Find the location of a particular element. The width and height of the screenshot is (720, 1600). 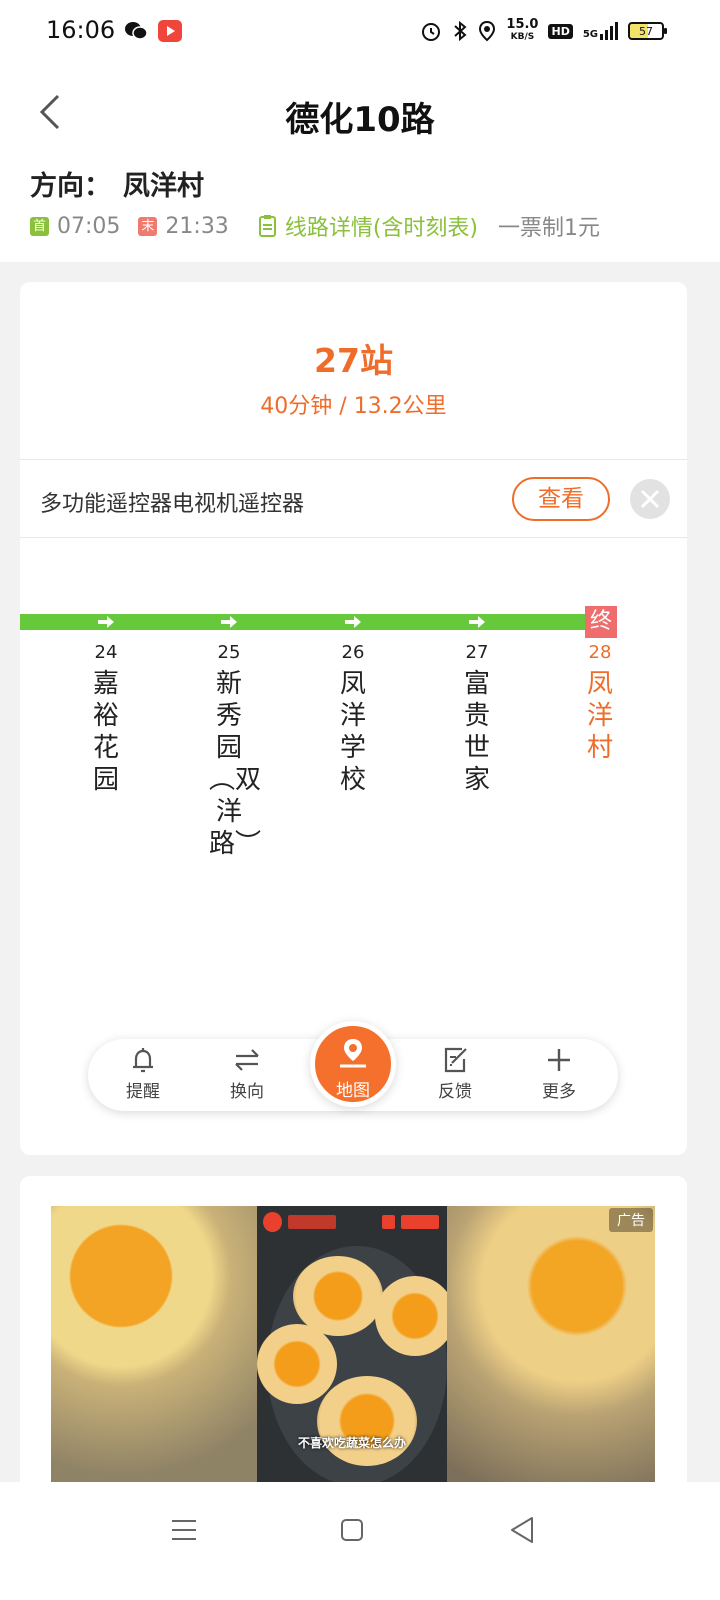

signal-icon: 5G is located at coordinates (600, 31).